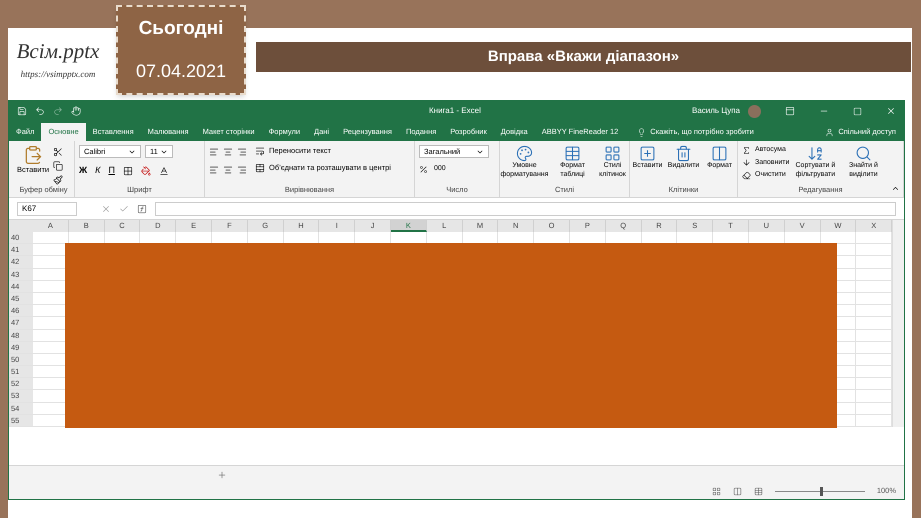  Describe the element at coordinates (58, 166) in the screenshot. I see `copy-icon` at that location.